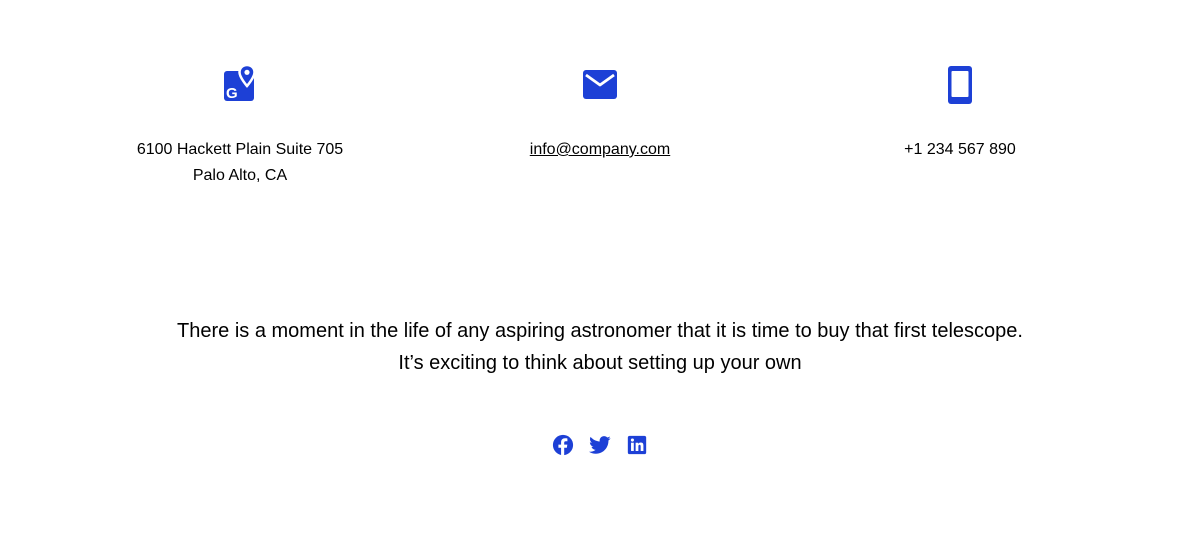 The width and height of the screenshot is (1200, 545). I want to click on svg-text: G, so click(232, 93).